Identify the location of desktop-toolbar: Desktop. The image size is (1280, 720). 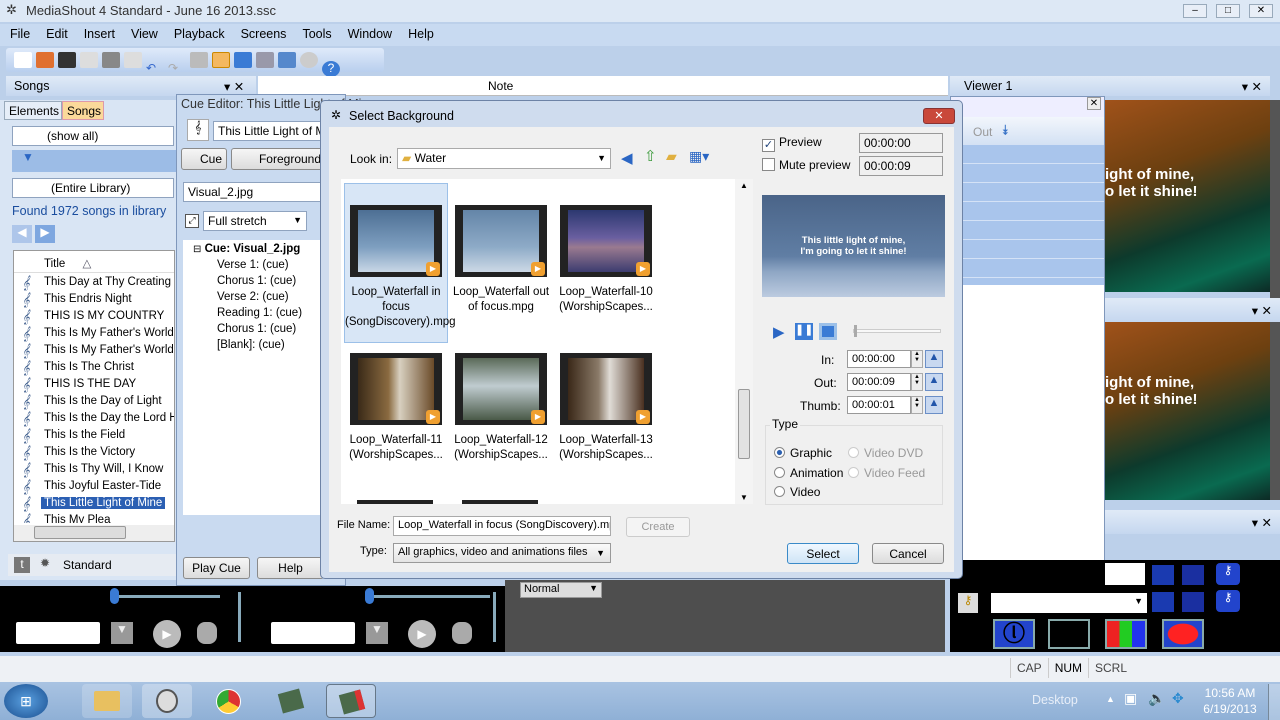
(1055, 700).